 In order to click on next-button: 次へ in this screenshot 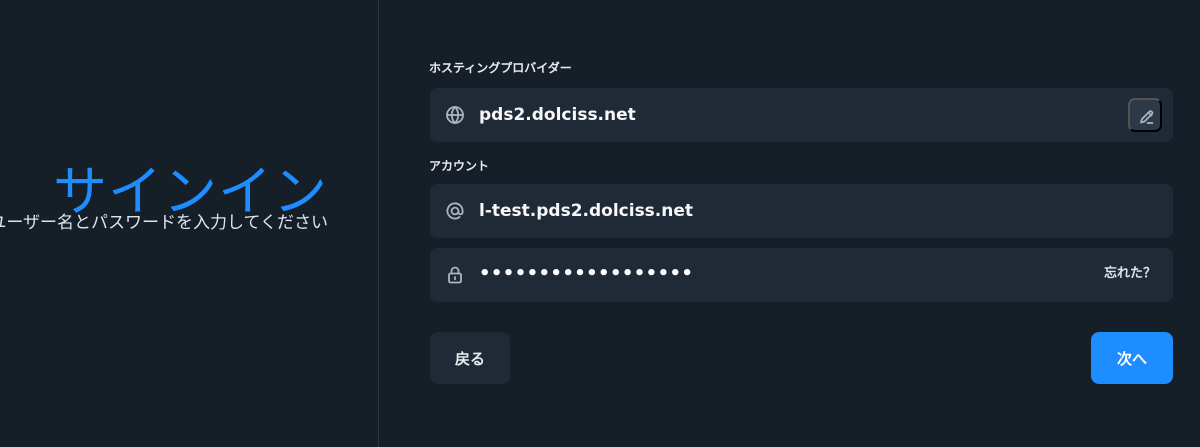, I will do `click(1132, 358)`.